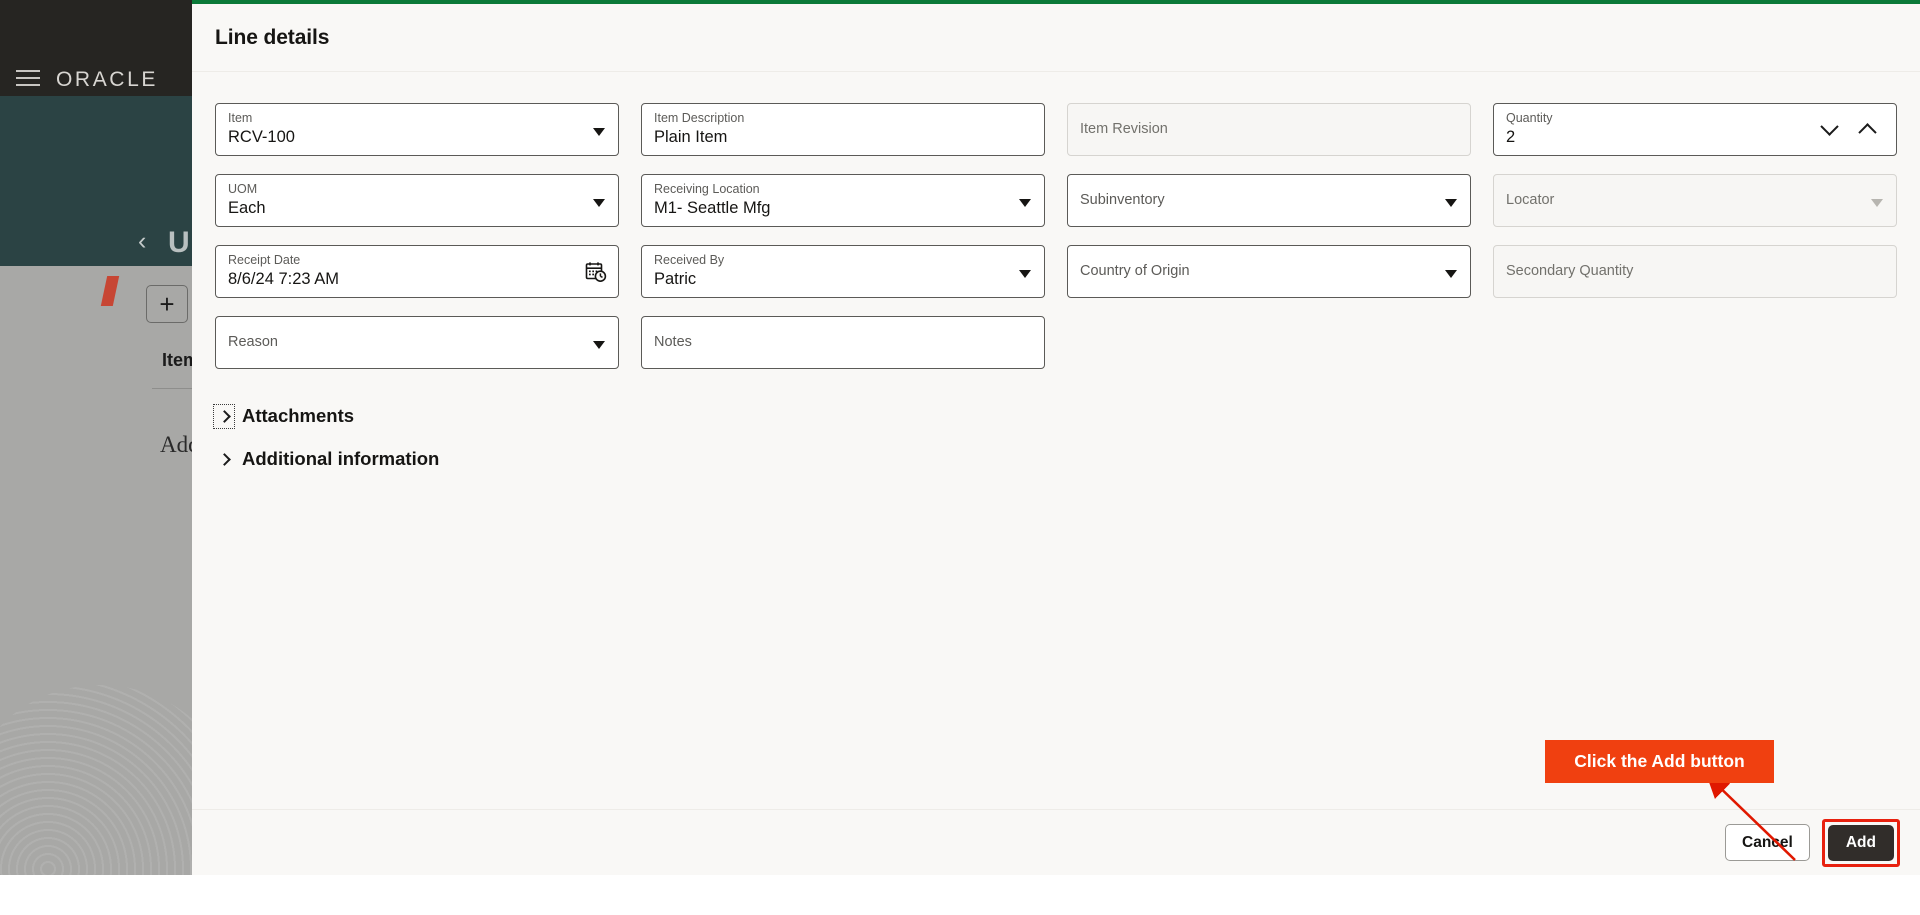  What do you see at coordinates (1135, 271) in the screenshot?
I see `field-label-country-of-origin: Country of Origin` at bounding box center [1135, 271].